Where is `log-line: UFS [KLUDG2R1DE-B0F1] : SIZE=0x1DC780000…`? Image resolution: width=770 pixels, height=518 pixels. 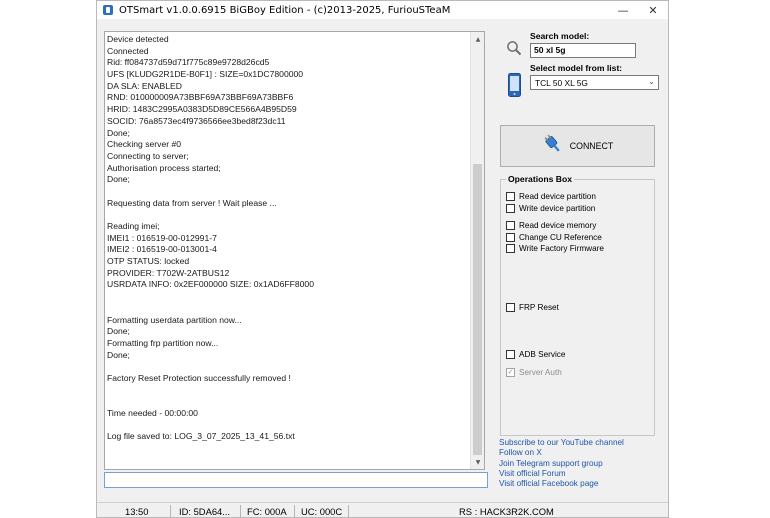
log-line: UFS [KLUDG2R1DE-B0F1] : SIZE=0x1DC780000… is located at coordinates (205, 74).